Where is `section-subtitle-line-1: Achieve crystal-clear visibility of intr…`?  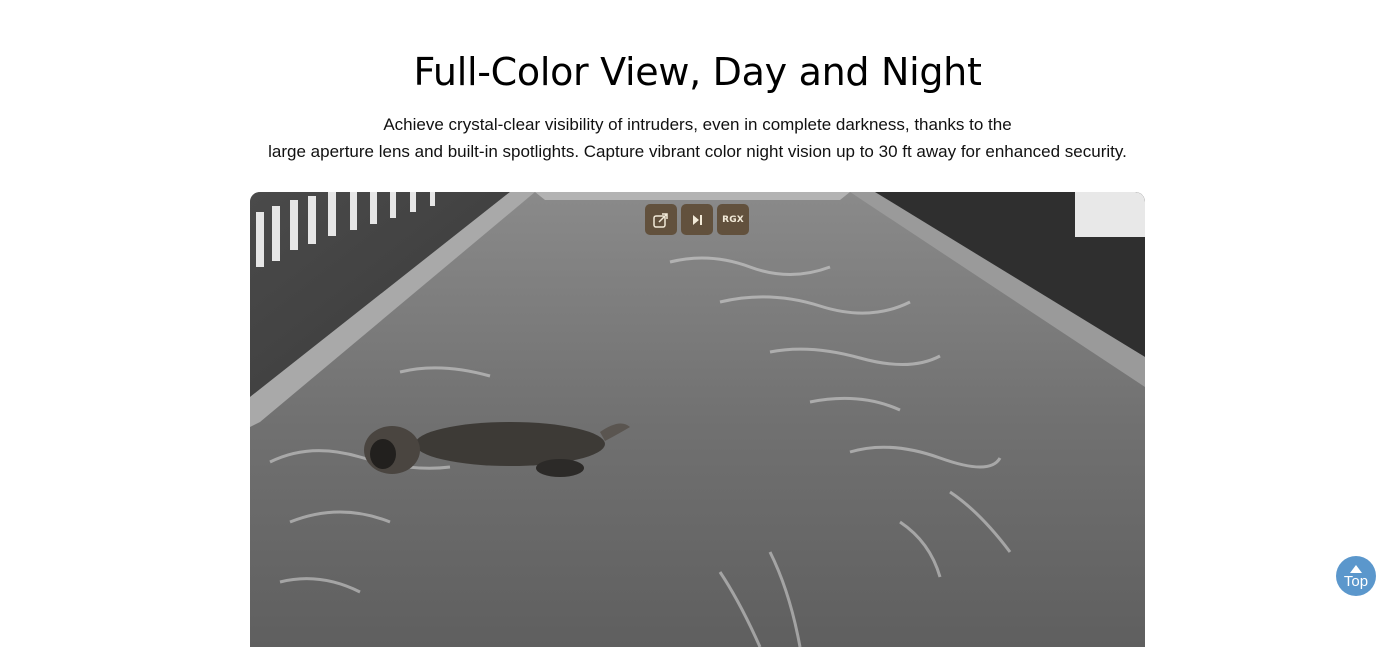 section-subtitle-line-1: Achieve crystal-clear visibility of intr… is located at coordinates (697, 124).